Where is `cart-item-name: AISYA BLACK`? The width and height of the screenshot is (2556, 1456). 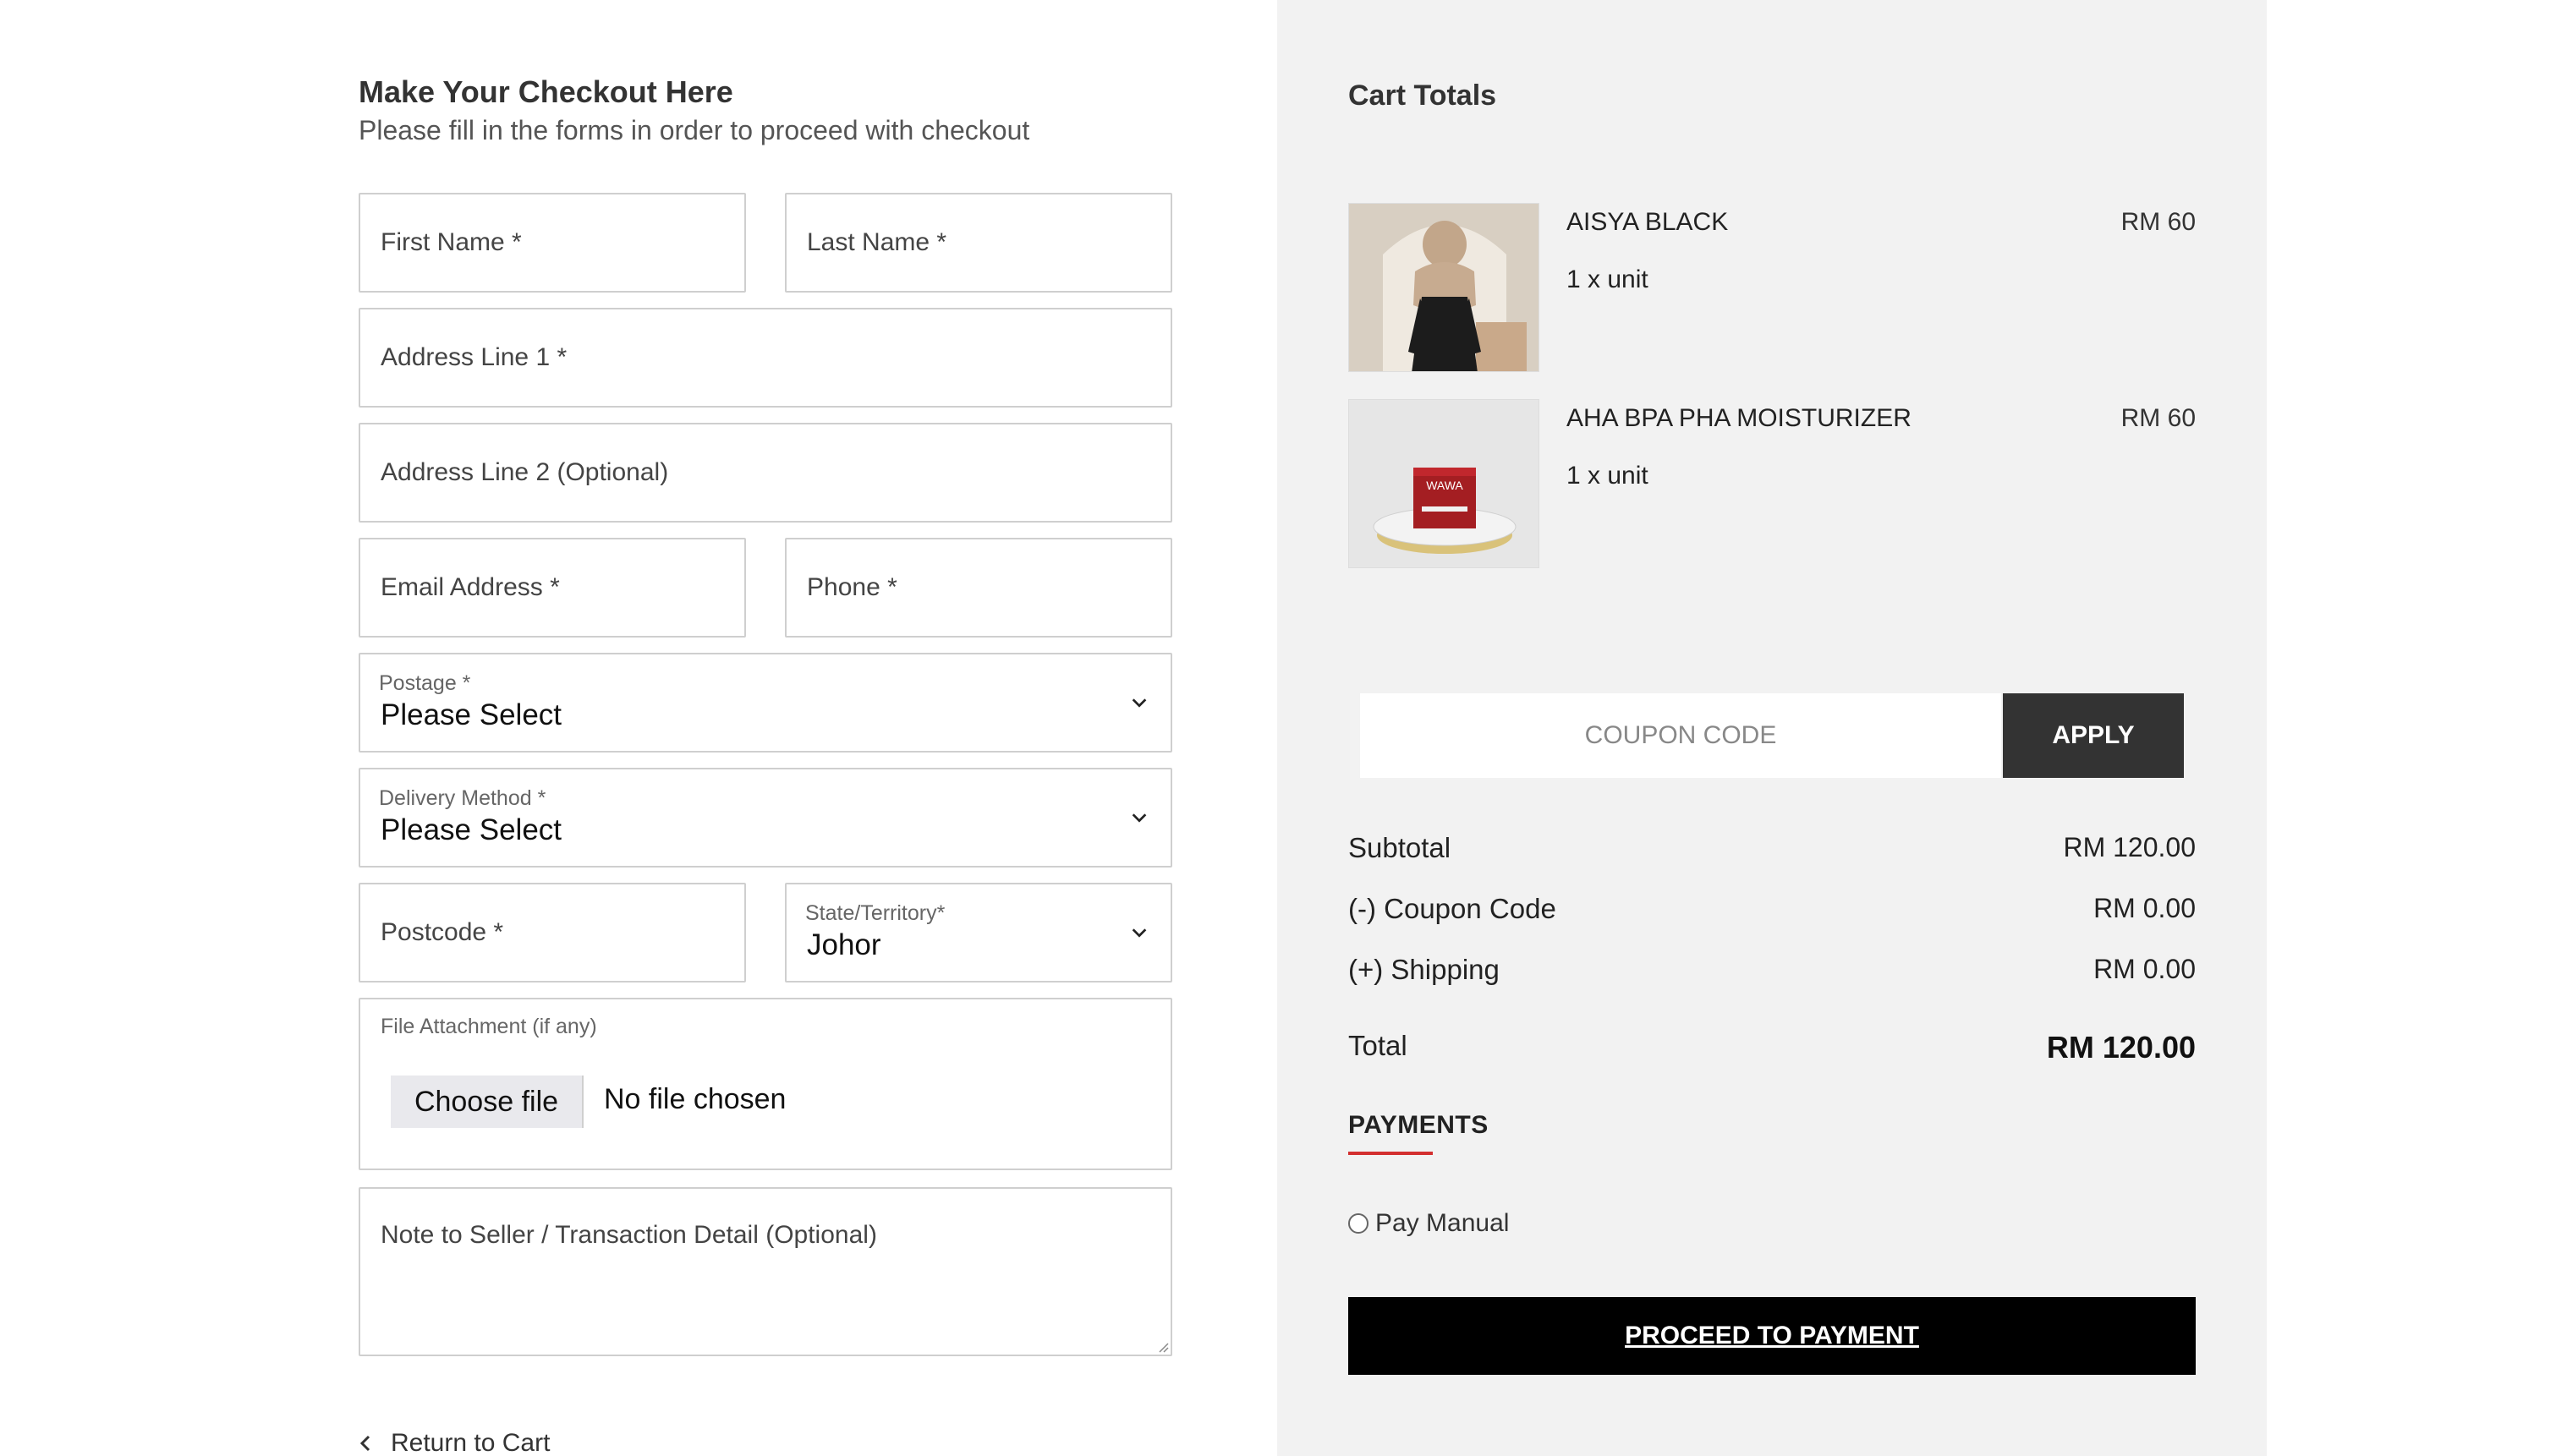
cart-item-name: AISYA BLACK is located at coordinates (1647, 222).